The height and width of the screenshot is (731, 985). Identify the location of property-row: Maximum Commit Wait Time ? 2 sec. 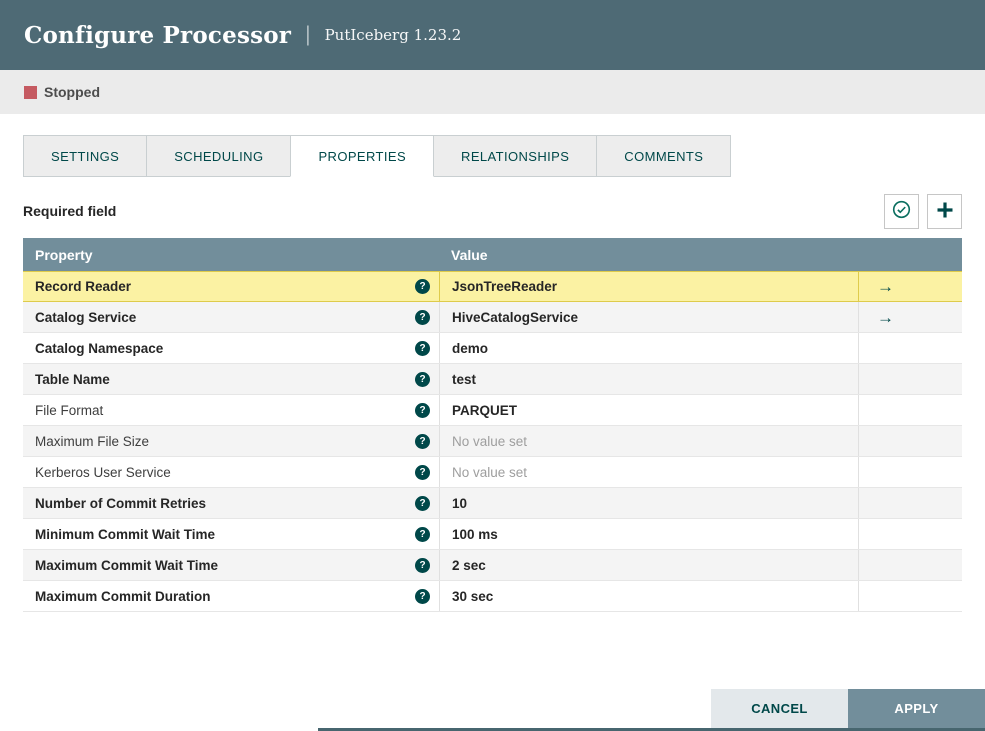
(492, 565).